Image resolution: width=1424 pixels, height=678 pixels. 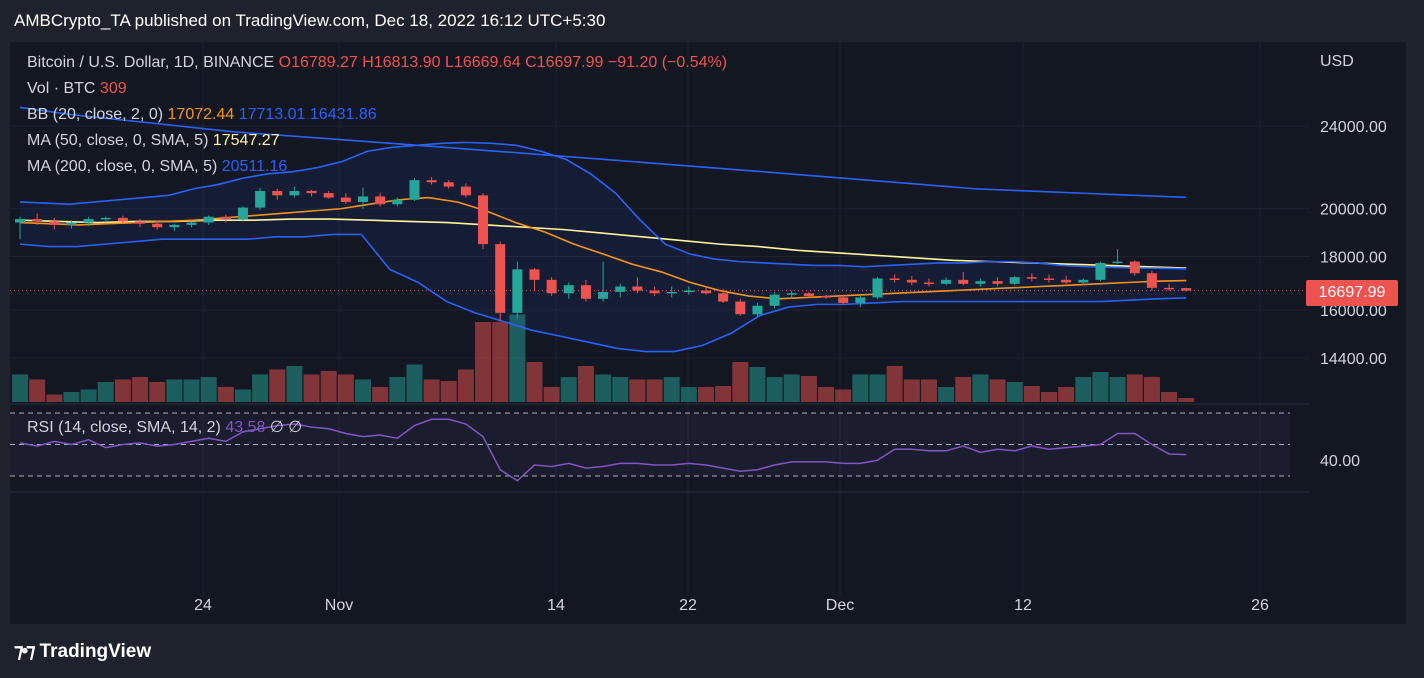 I want to click on legend-ma50: MA (50, close, 0, SMA, 5) 17547.27, so click(x=153, y=141).